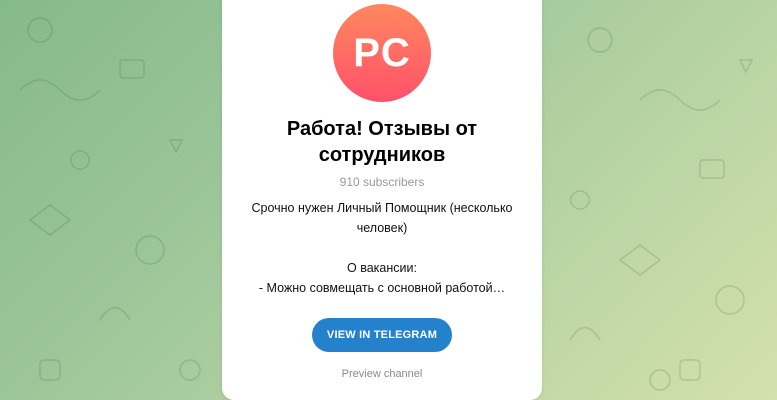 Image resolution: width=777 pixels, height=400 pixels. Describe the element at coordinates (382, 182) in the screenshot. I see `subscriber-count: 910 subscribers` at that location.